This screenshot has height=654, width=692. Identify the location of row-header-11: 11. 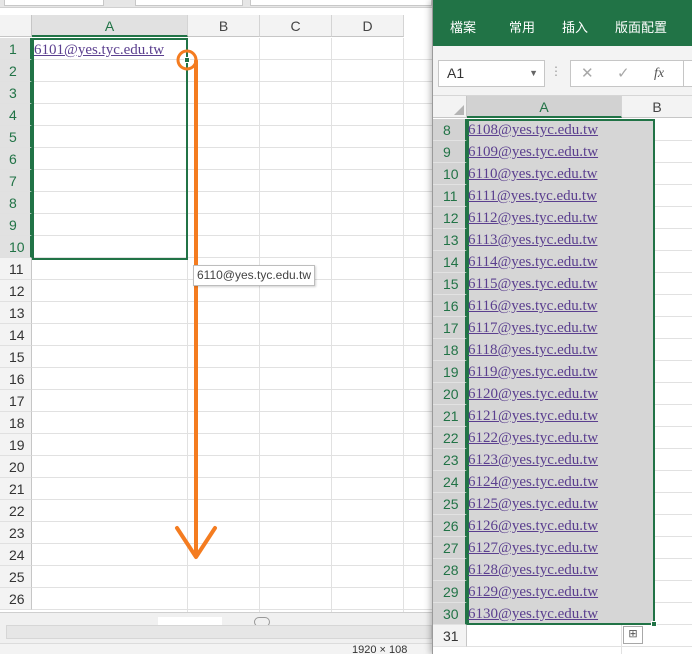
(450, 196).